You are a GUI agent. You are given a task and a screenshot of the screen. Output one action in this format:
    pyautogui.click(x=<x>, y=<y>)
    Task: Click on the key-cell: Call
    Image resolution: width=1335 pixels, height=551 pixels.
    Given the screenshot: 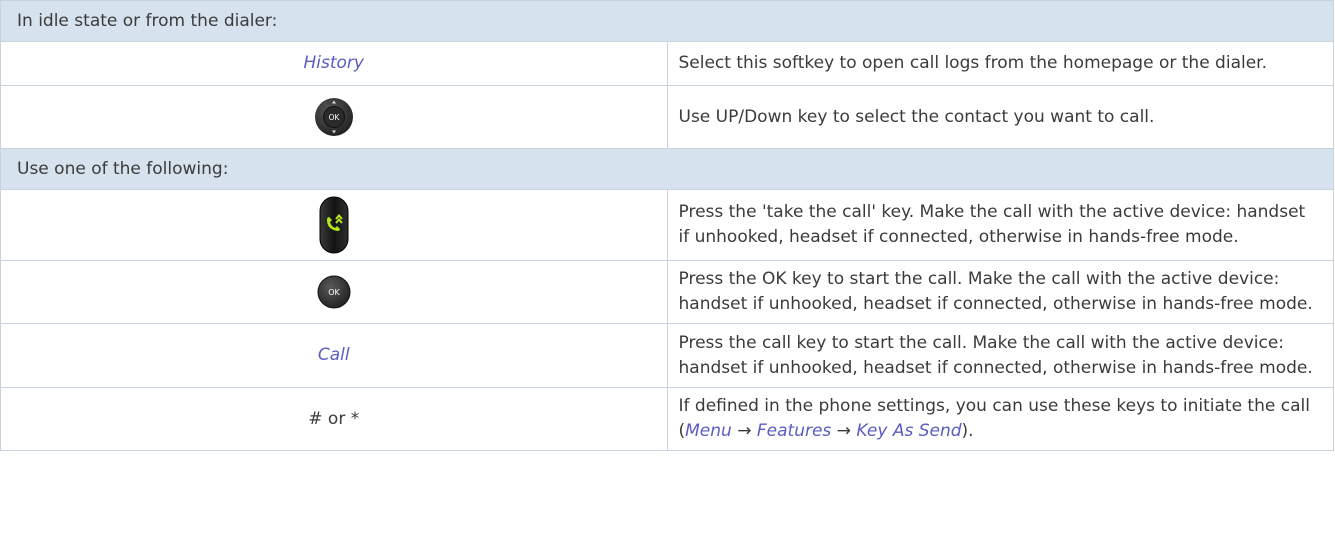 What is the action you would take?
    pyautogui.click(x=334, y=355)
    